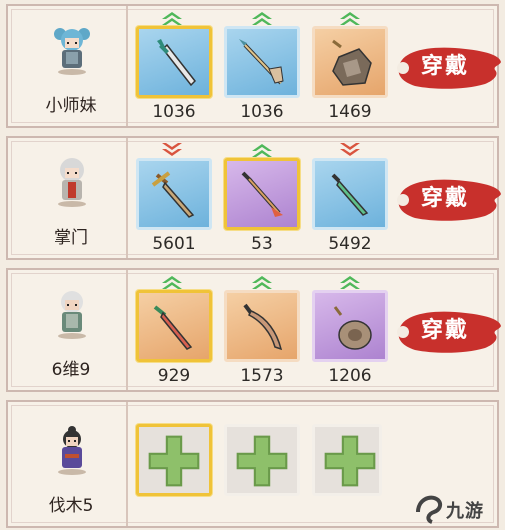  I want to click on power-value: 5492, so click(350, 244).